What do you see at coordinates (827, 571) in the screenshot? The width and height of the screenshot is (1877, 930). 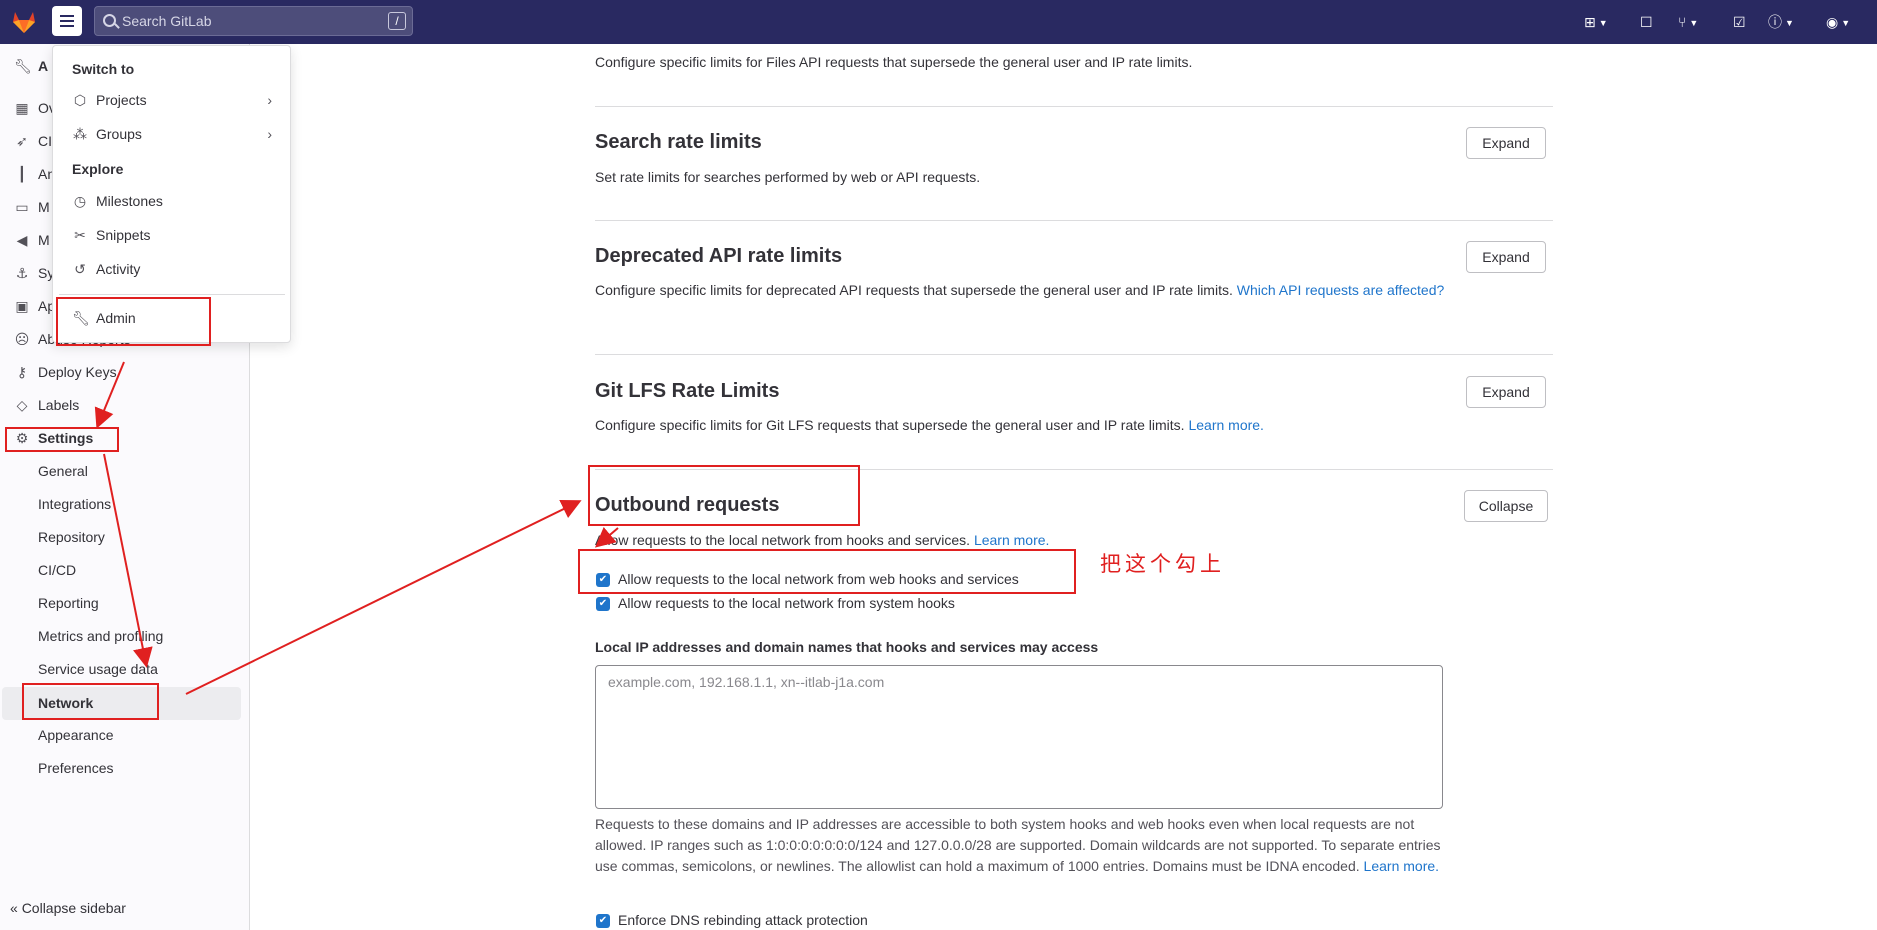 I see `highlight-web-hooks-checkbox` at bounding box center [827, 571].